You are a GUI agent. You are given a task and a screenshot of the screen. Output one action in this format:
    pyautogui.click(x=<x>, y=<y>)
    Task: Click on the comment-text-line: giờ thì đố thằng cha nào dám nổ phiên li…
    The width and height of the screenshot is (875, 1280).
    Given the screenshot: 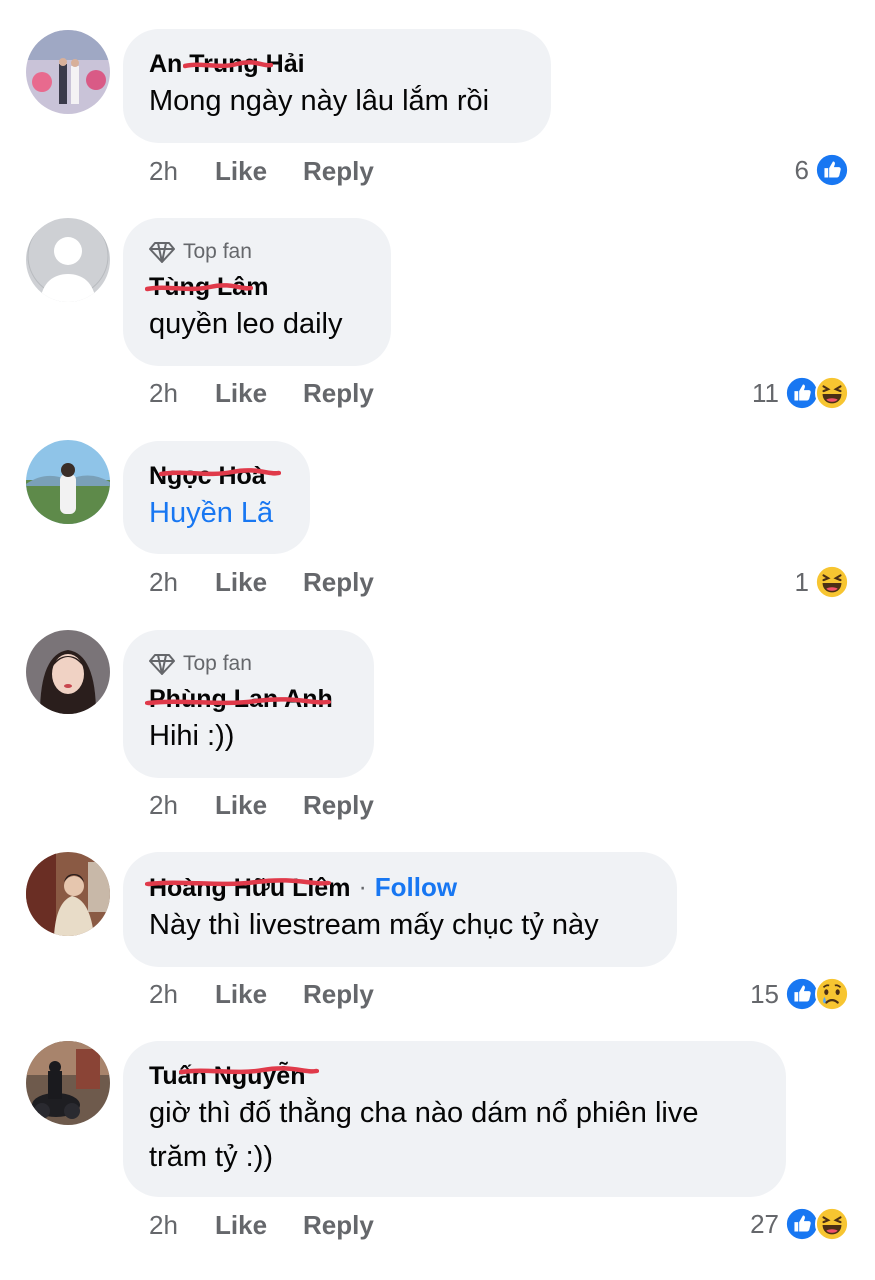 What is the action you would take?
    pyautogui.click(x=424, y=1113)
    